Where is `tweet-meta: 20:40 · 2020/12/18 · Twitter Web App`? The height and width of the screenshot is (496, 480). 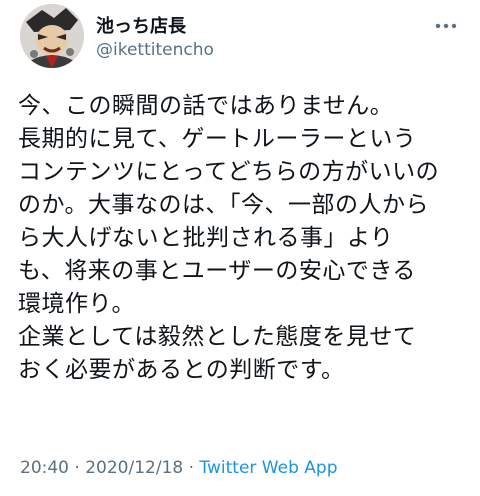
tweet-meta: 20:40 · 2020/12/18 · Twitter Web App is located at coordinates (178, 468).